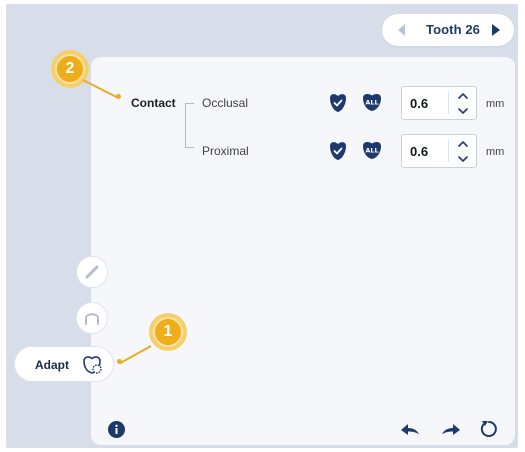 This screenshot has height=452, width=525. I want to click on pencil-tool-button, so click(92, 272).